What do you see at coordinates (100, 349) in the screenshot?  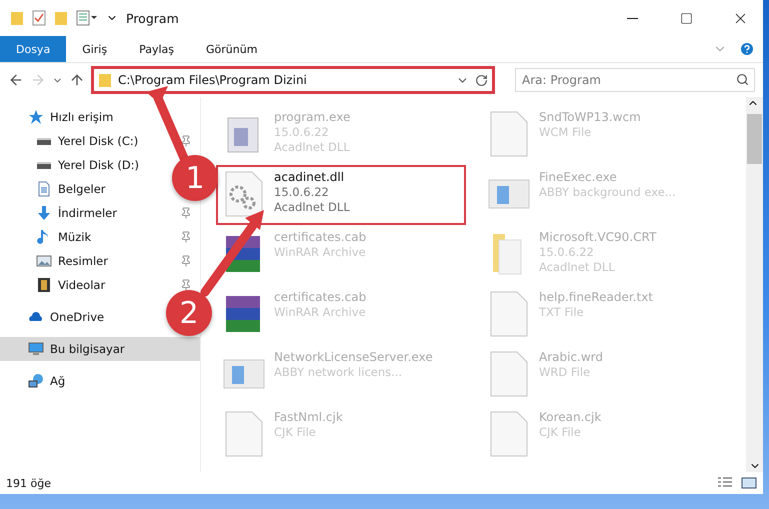 I see `sidebar-item: Bu bilgisayar` at bounding box center [100, 349].